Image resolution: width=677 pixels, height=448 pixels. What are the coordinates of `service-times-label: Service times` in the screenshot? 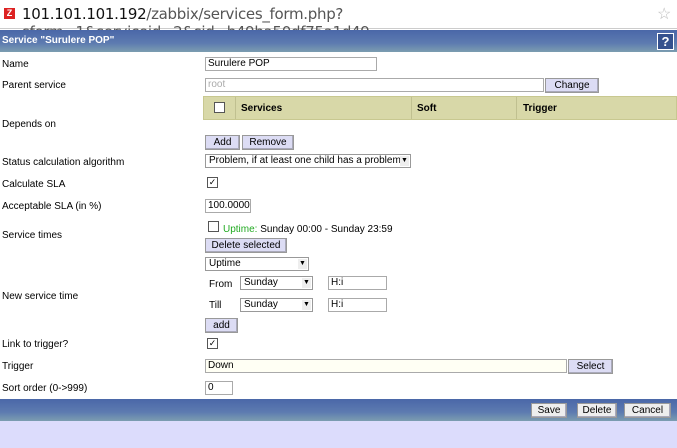 It's located at (32, 235).